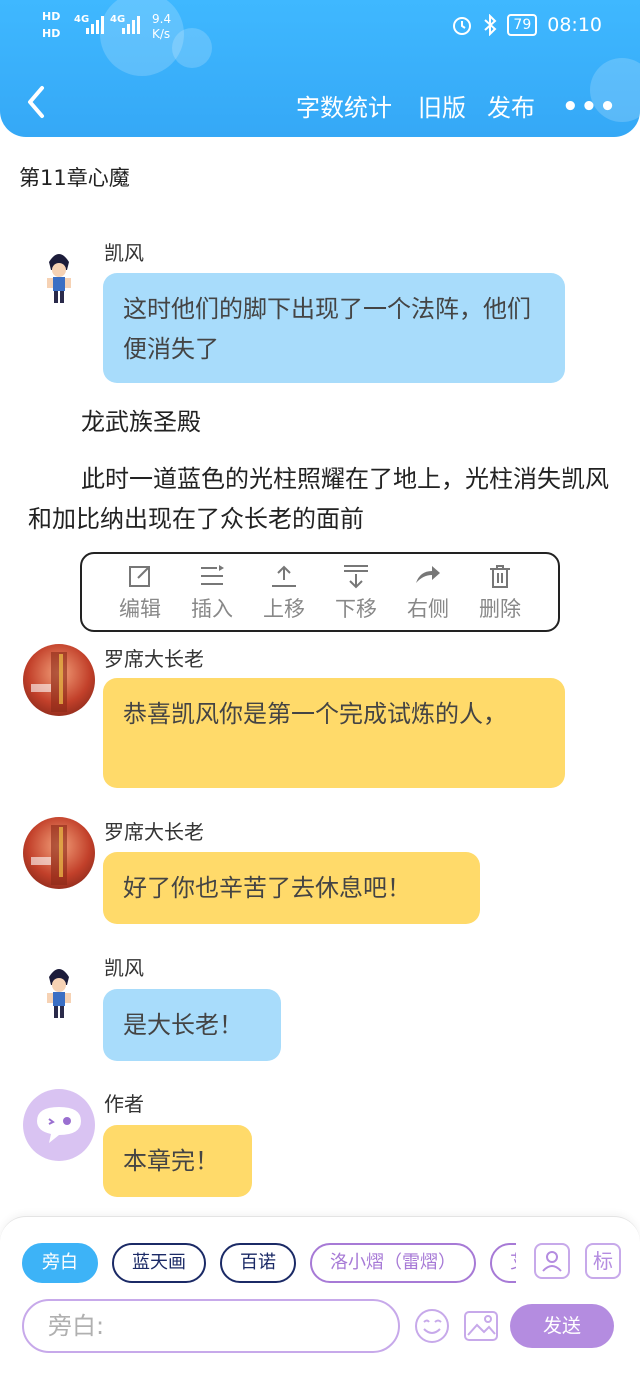  What do you see at coordinates (428, 609) in the screenshot?
I see `right-side-label: 右侧` at bounding box center [428, 609].